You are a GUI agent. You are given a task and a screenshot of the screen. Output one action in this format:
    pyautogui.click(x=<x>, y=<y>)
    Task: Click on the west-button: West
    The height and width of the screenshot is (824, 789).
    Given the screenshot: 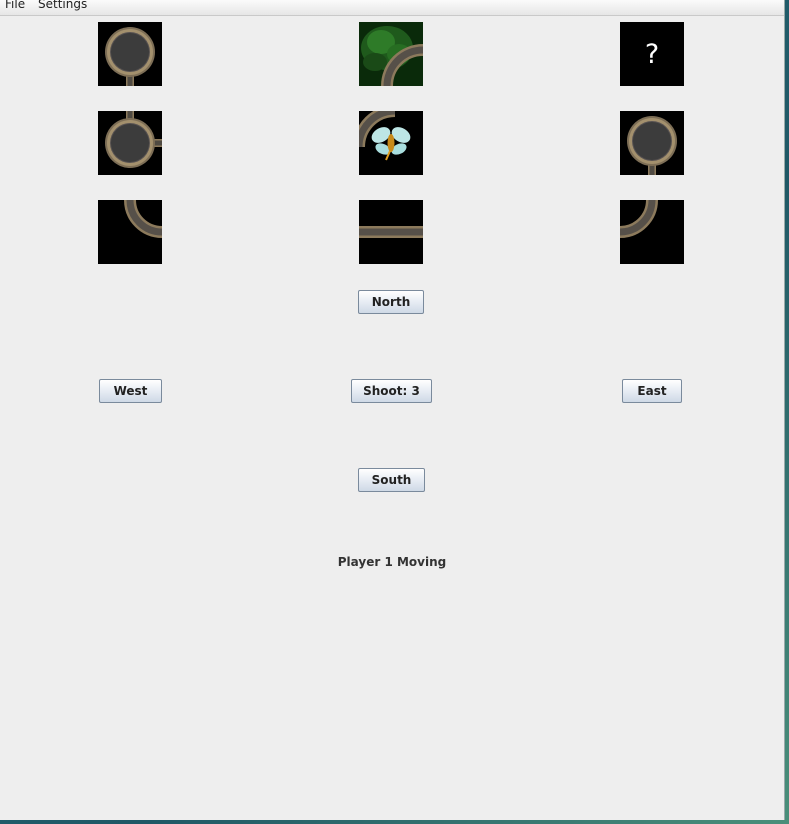 What is the action you would take?
    pyautogui.click(x=130, y=391)
    